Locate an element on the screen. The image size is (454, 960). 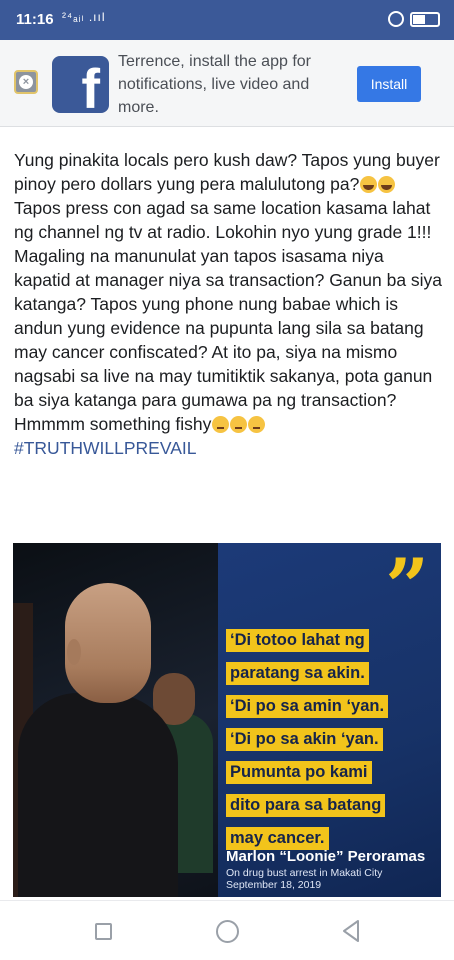
install-button: Install is located at coordinates (389, 84).